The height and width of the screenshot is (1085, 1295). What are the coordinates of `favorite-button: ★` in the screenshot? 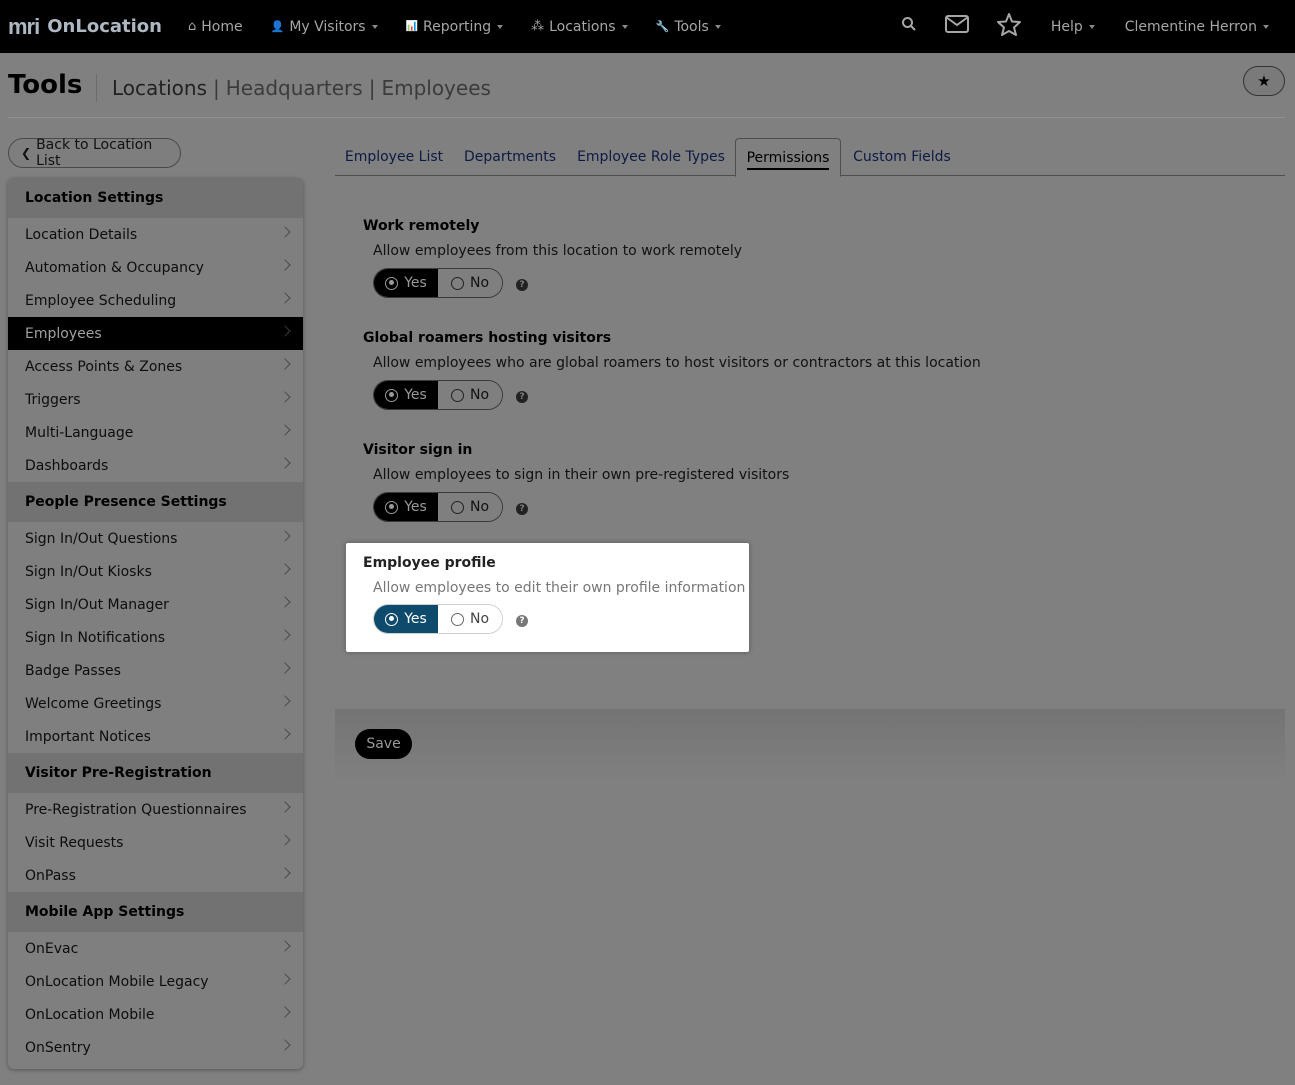 It's located at (1264, 81).